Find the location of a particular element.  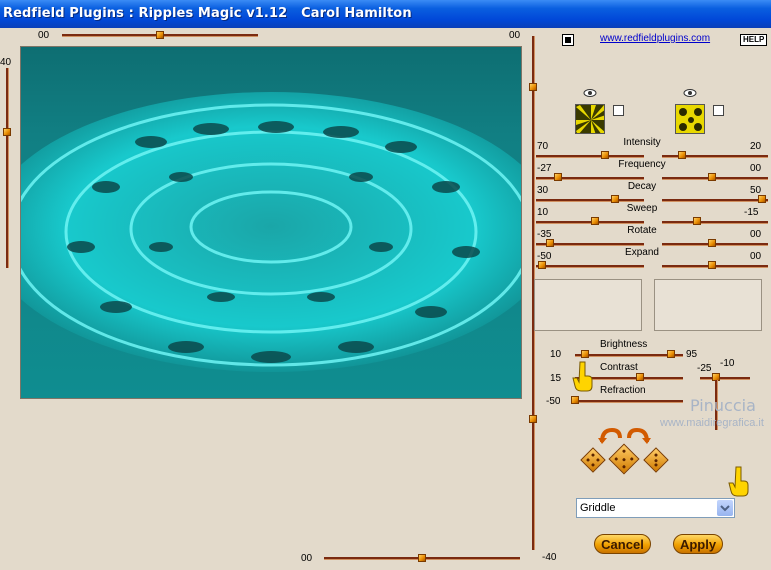

redfield-link: www.redfieldplugins.com is located at coordinates (655, 38).